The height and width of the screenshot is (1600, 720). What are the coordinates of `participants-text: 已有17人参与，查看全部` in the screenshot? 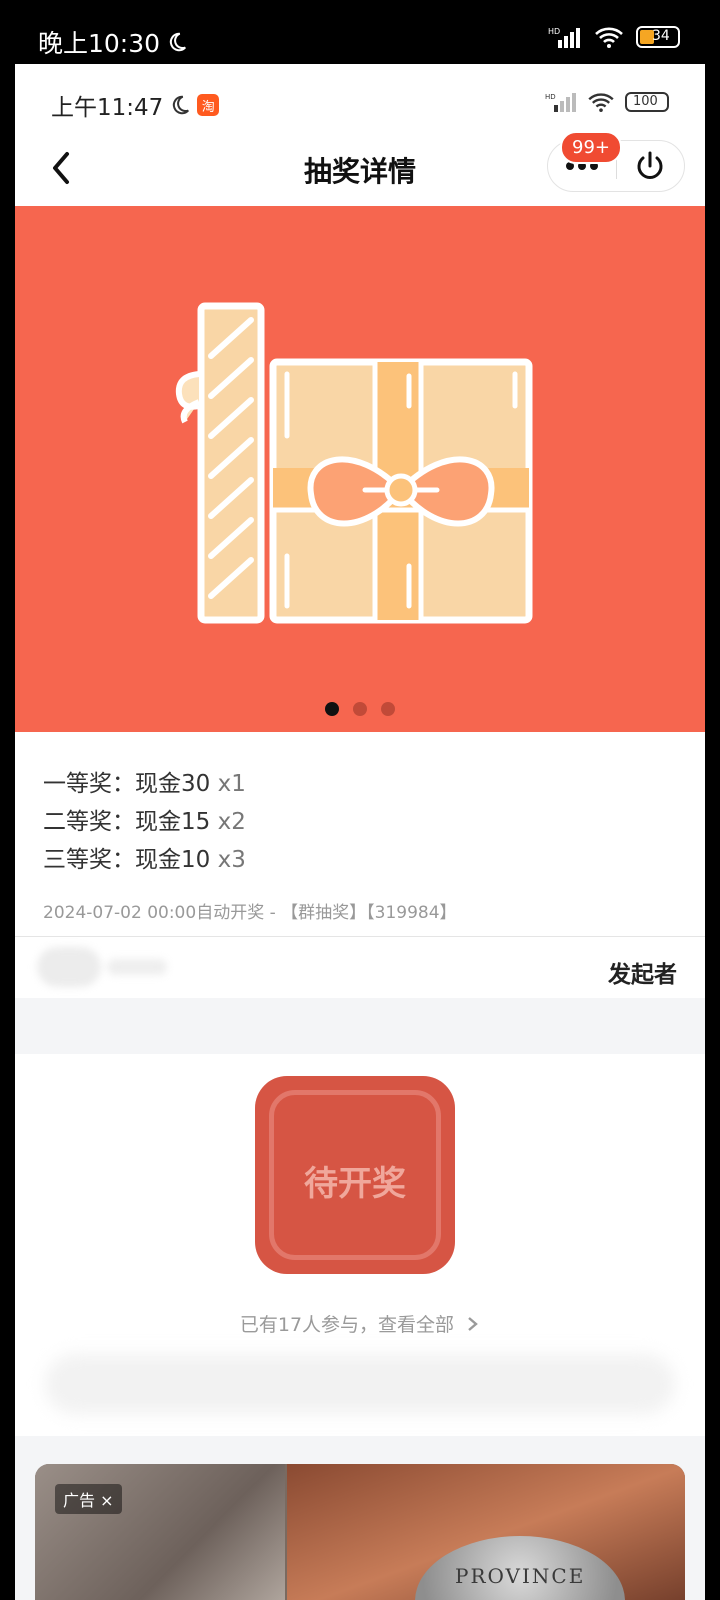 It's located at (347, 1325).